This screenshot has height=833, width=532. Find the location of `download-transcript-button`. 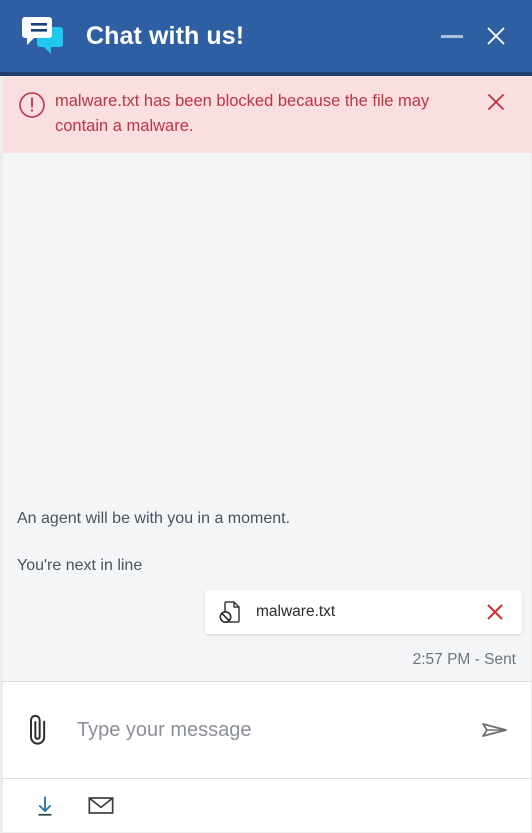

download-transcript-button is located at coordinates (45, 806).